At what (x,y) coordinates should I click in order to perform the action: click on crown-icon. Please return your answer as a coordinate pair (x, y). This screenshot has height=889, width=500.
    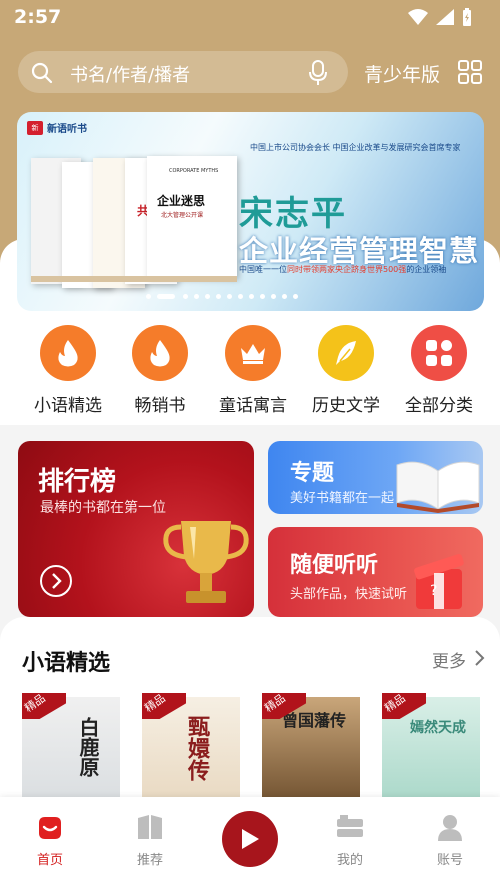
    Looking at the image, I should click on (253, 353).